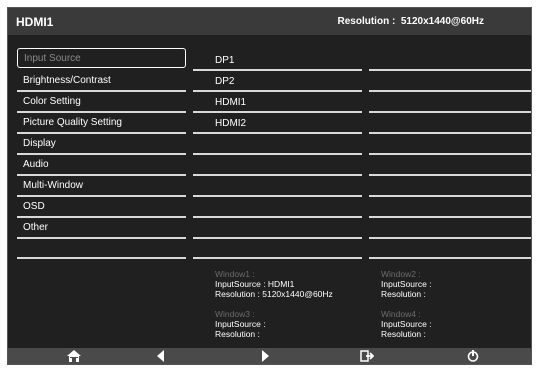  I want to click on window2-resolution: Resolution :, so click(403, 294).